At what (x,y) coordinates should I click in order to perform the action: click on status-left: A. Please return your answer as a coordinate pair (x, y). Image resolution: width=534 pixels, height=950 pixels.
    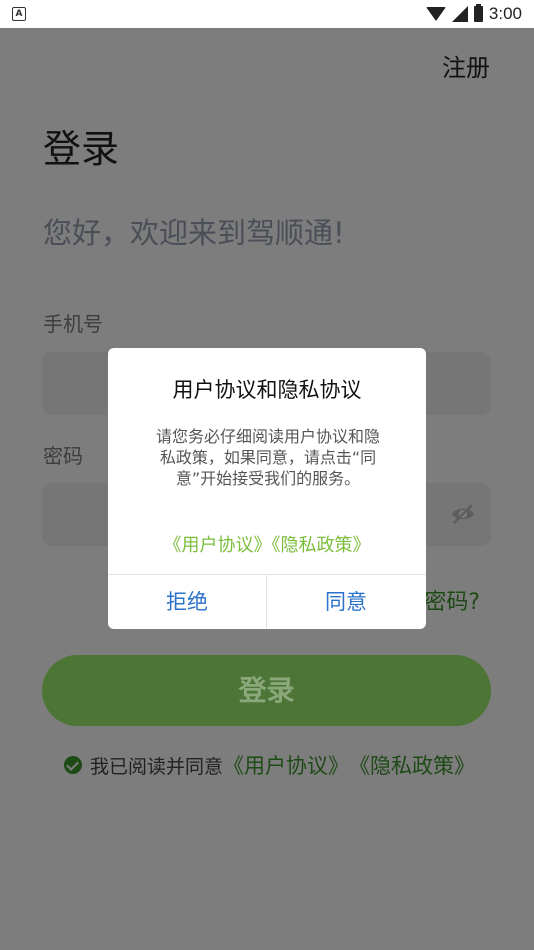
    Looking at the image, I should click on (19, 14).